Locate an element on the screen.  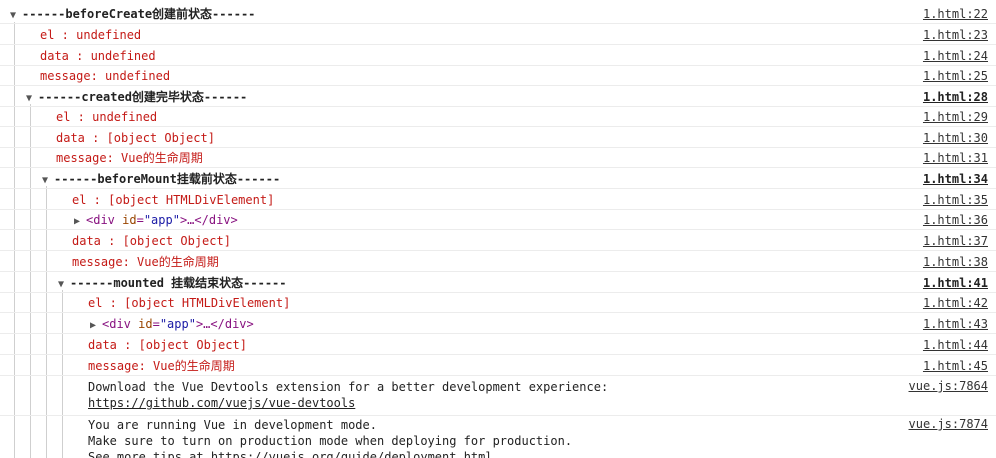
group-header-mounted: ▼ ------mounted 挂载结束状态------ 1.html:41 is located at coordinates (498, 283).